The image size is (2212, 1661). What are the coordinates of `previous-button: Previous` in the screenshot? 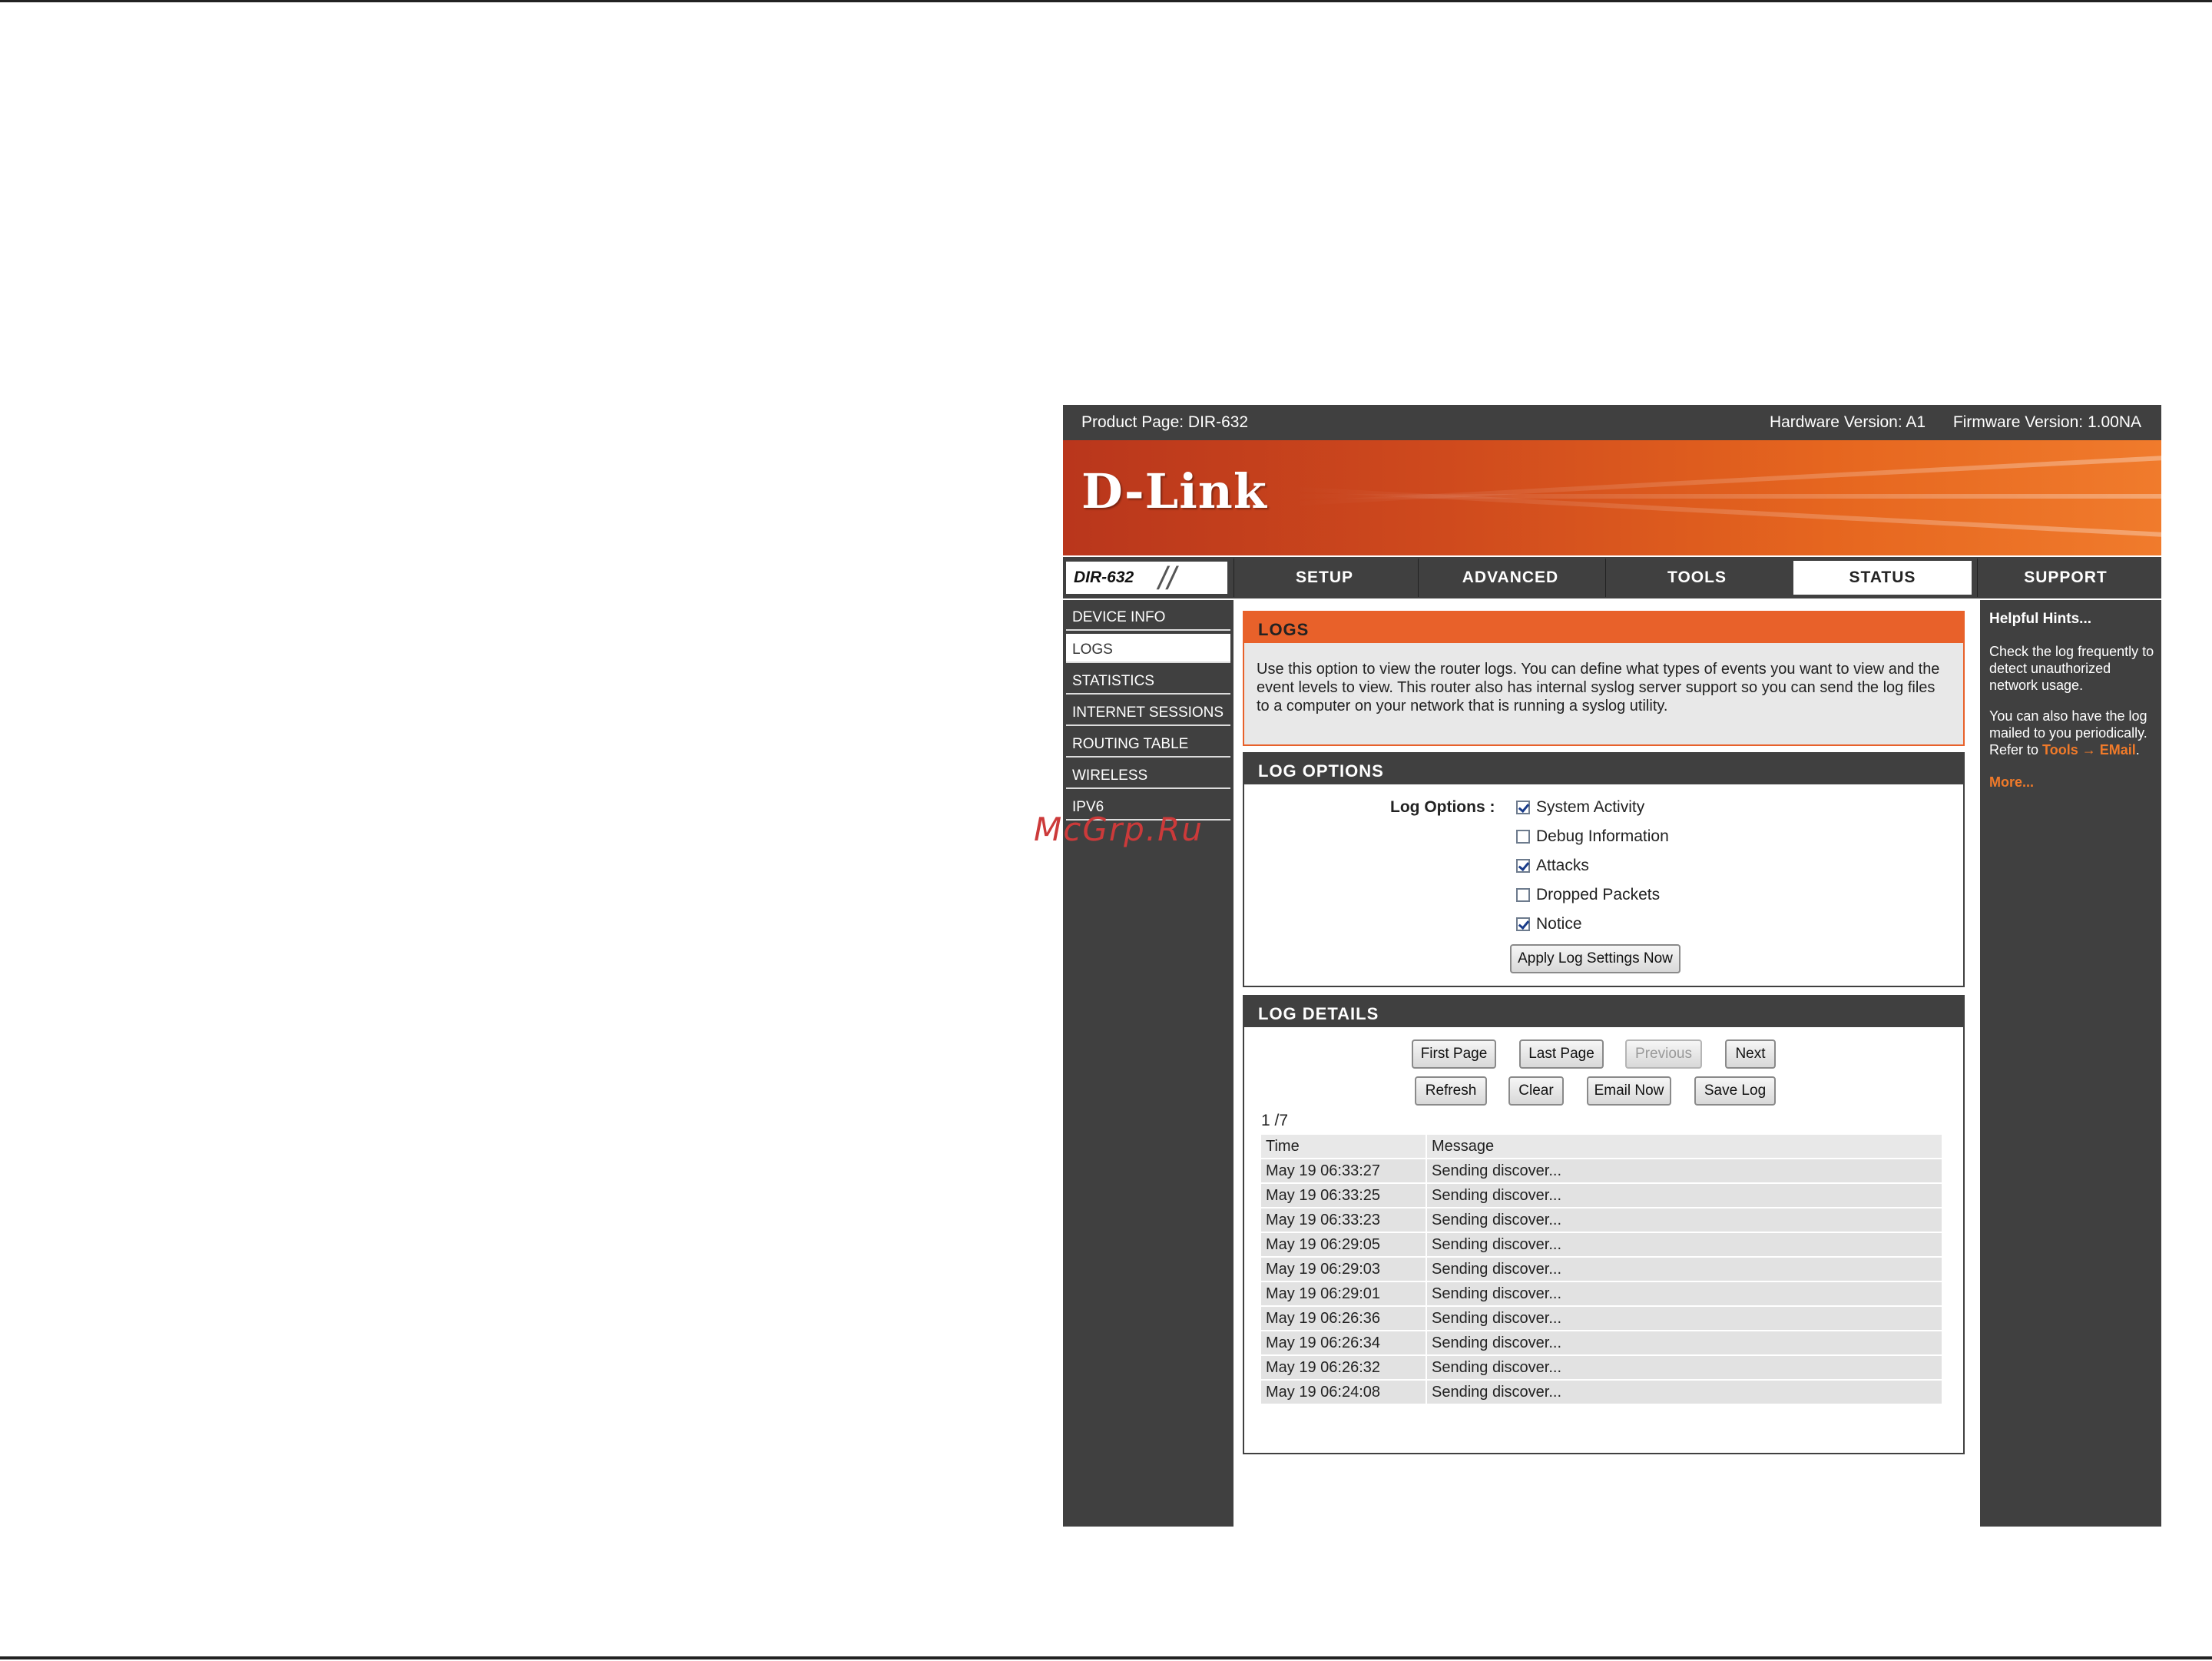 It's located at (1664, 1054).